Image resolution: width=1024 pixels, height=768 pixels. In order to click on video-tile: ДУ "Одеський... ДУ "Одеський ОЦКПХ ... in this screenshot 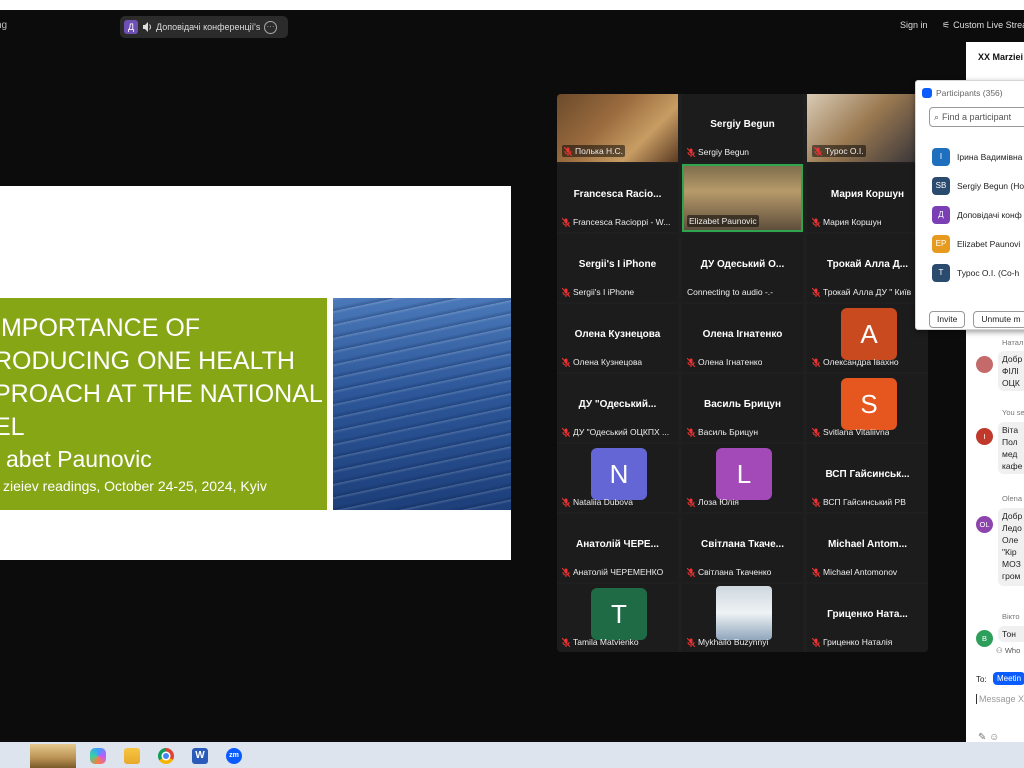, I will do `click(617, 408)`.